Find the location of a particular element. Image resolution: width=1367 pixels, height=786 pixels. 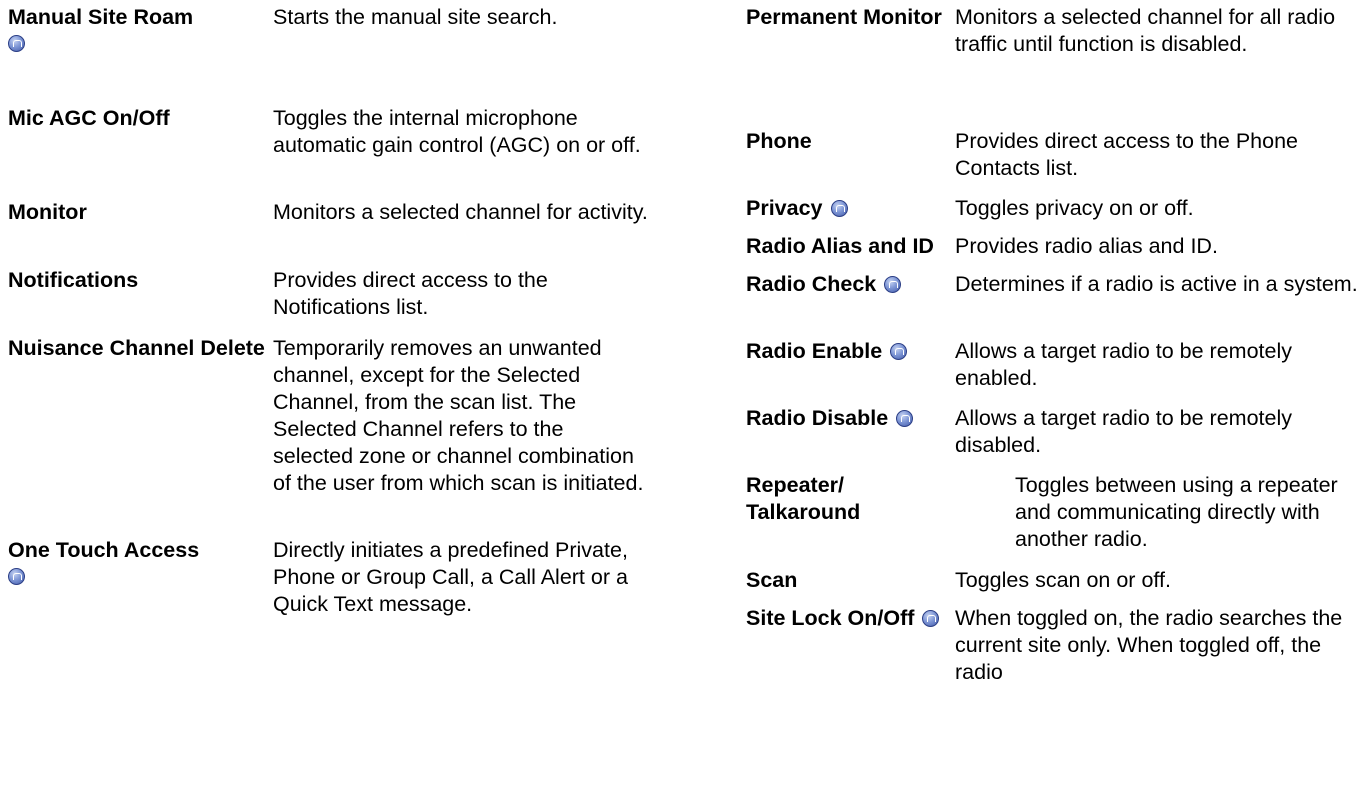

term-radio-check: Radio Check is located at coordinates (811, 284).